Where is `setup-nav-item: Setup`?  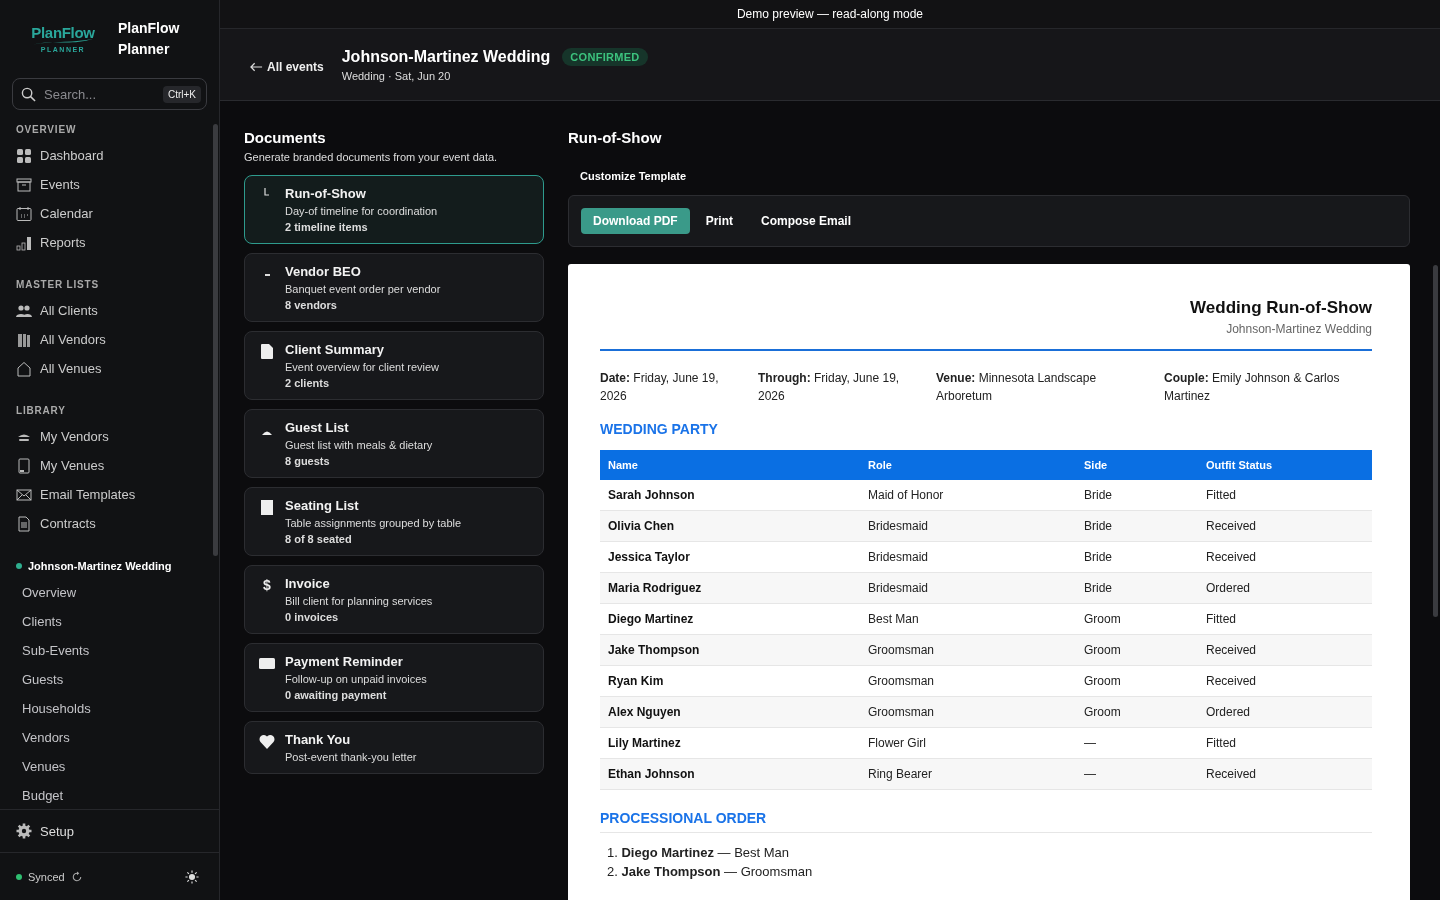 setup-nav-item: Setup is located at coordinates (109, 830).